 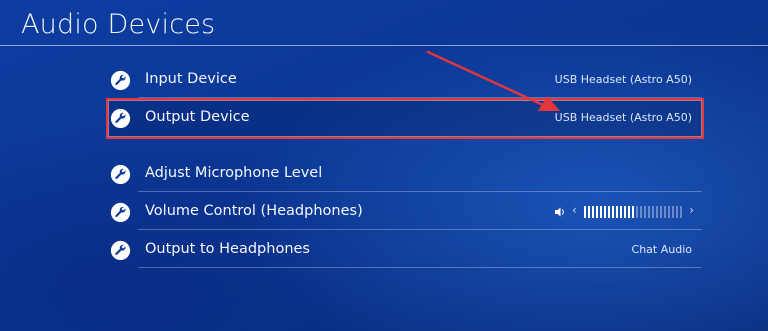 I want to click on setting-row-output-to-headphones: Output to Headphones Chat Audio, so click(x=405, y=250).